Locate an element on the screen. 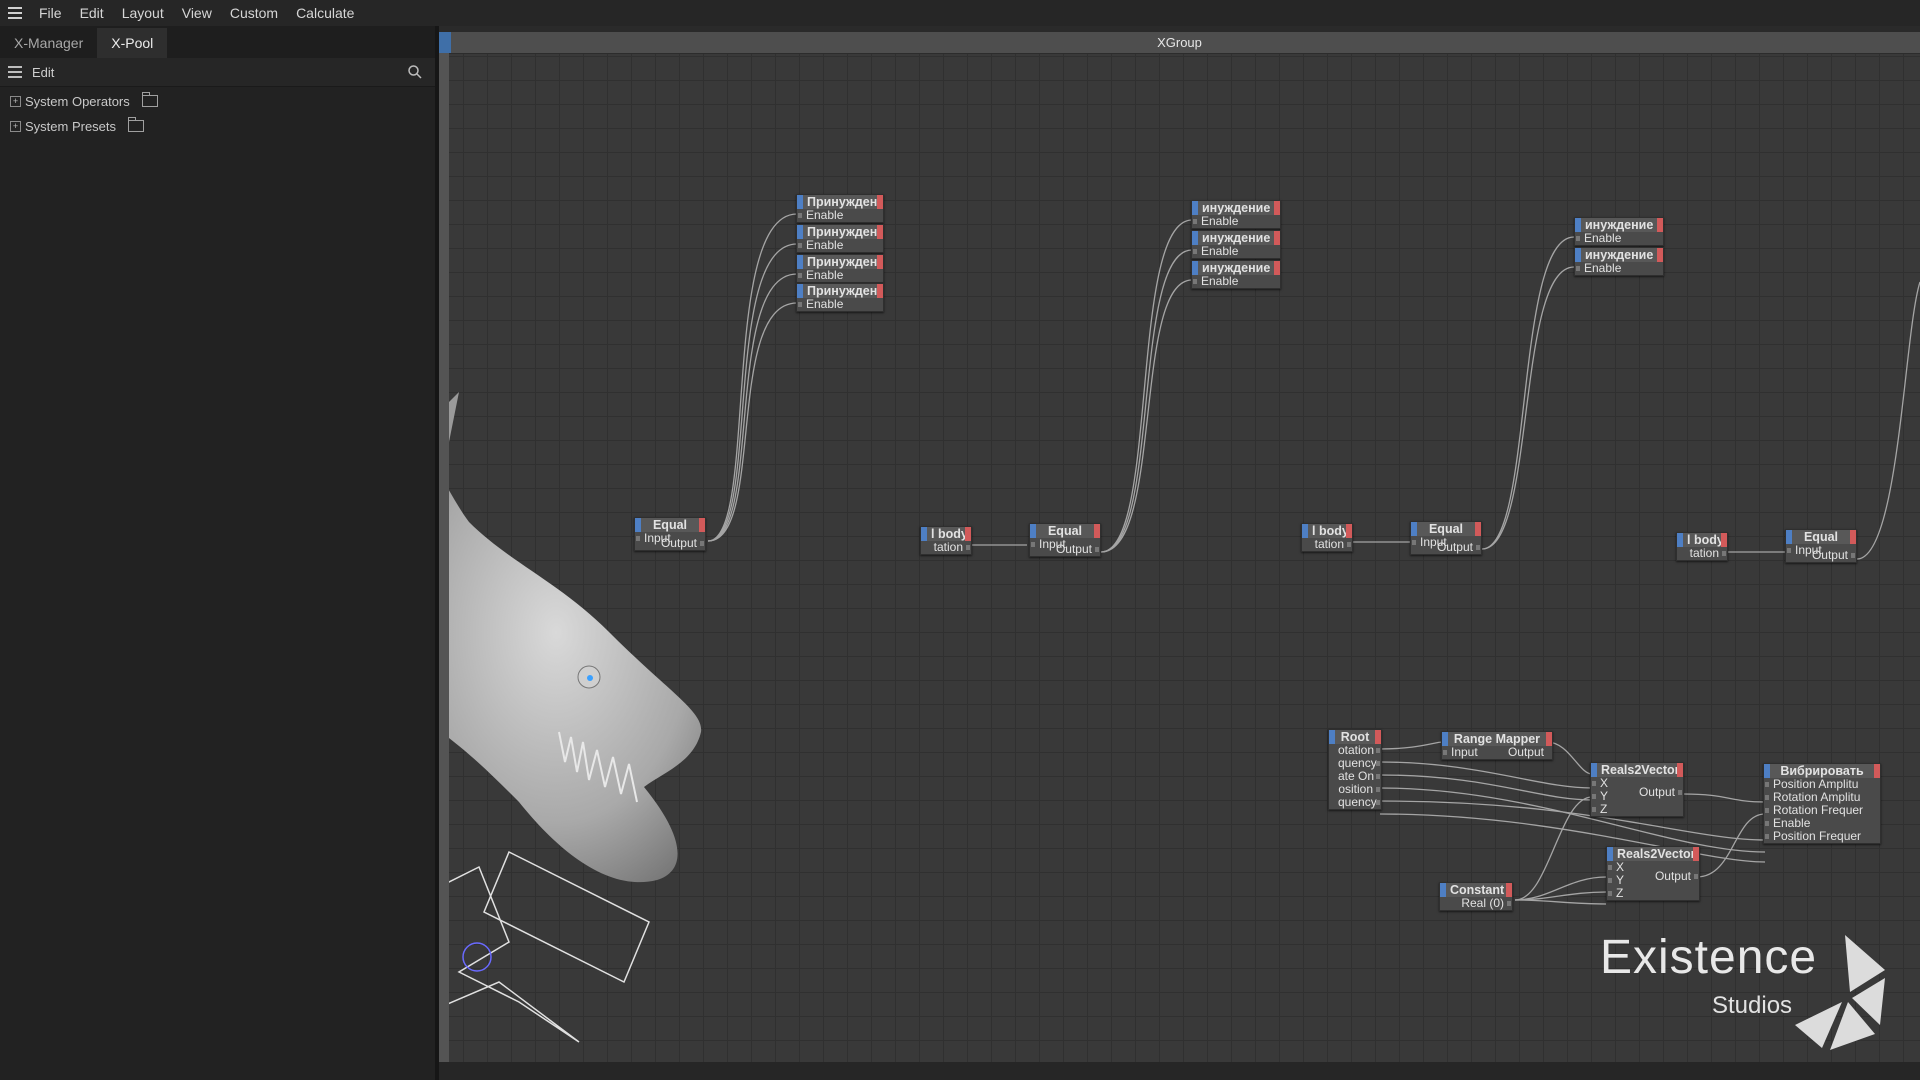 The width and height of the screenshot is (1920, 1080). xgroup-titlebar: XGroup is located at coordinates (1179, 43).